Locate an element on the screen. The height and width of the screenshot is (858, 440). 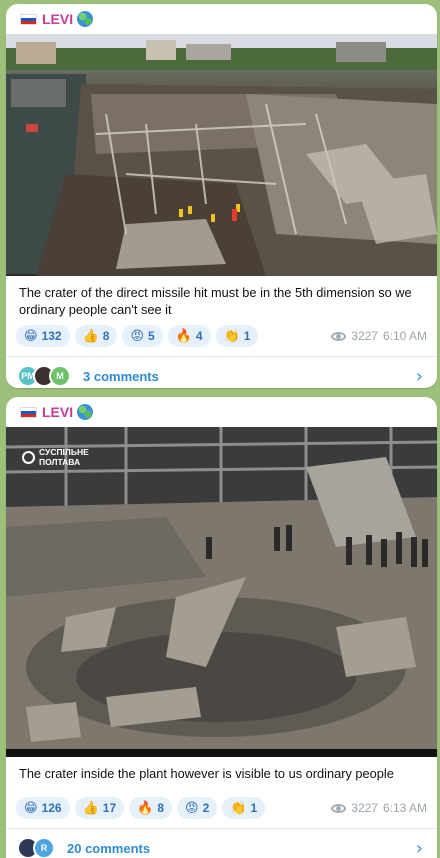
reaction-count: 132 is located at coordinates (51, 336).